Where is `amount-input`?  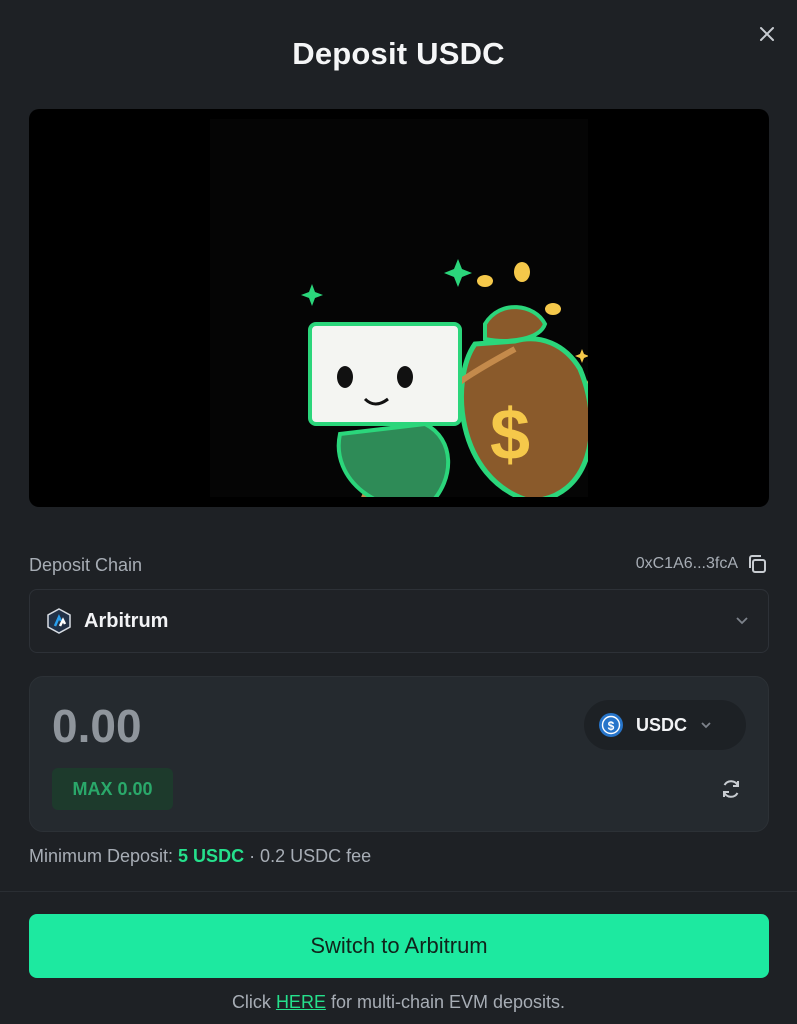
amount-input is located at coordinates (202, 726).